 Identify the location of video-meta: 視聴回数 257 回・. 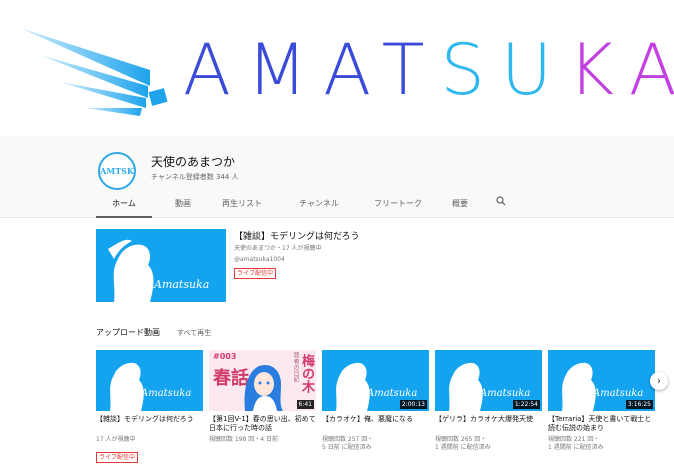
(348, 439).